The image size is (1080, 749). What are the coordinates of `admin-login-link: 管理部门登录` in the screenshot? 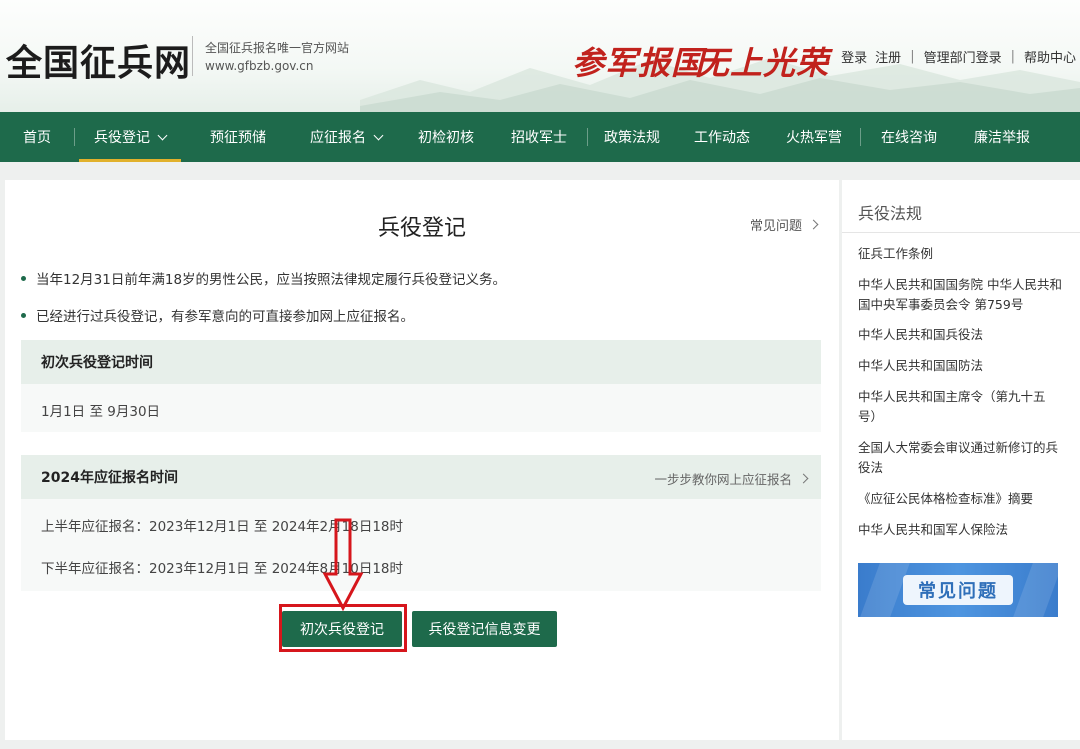 It's located at (963, 56).